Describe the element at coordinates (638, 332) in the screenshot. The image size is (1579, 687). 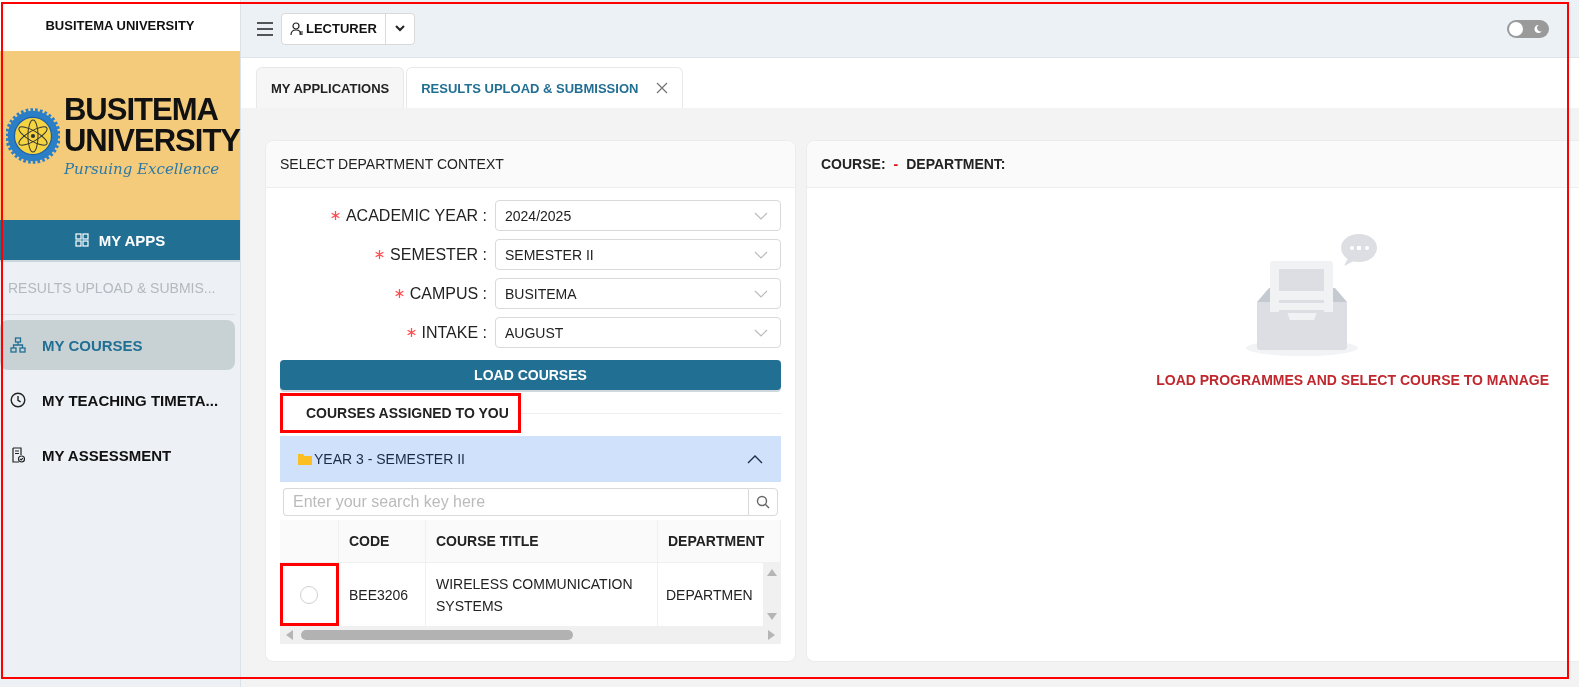
I see `select-field: AUGUST` at that location.